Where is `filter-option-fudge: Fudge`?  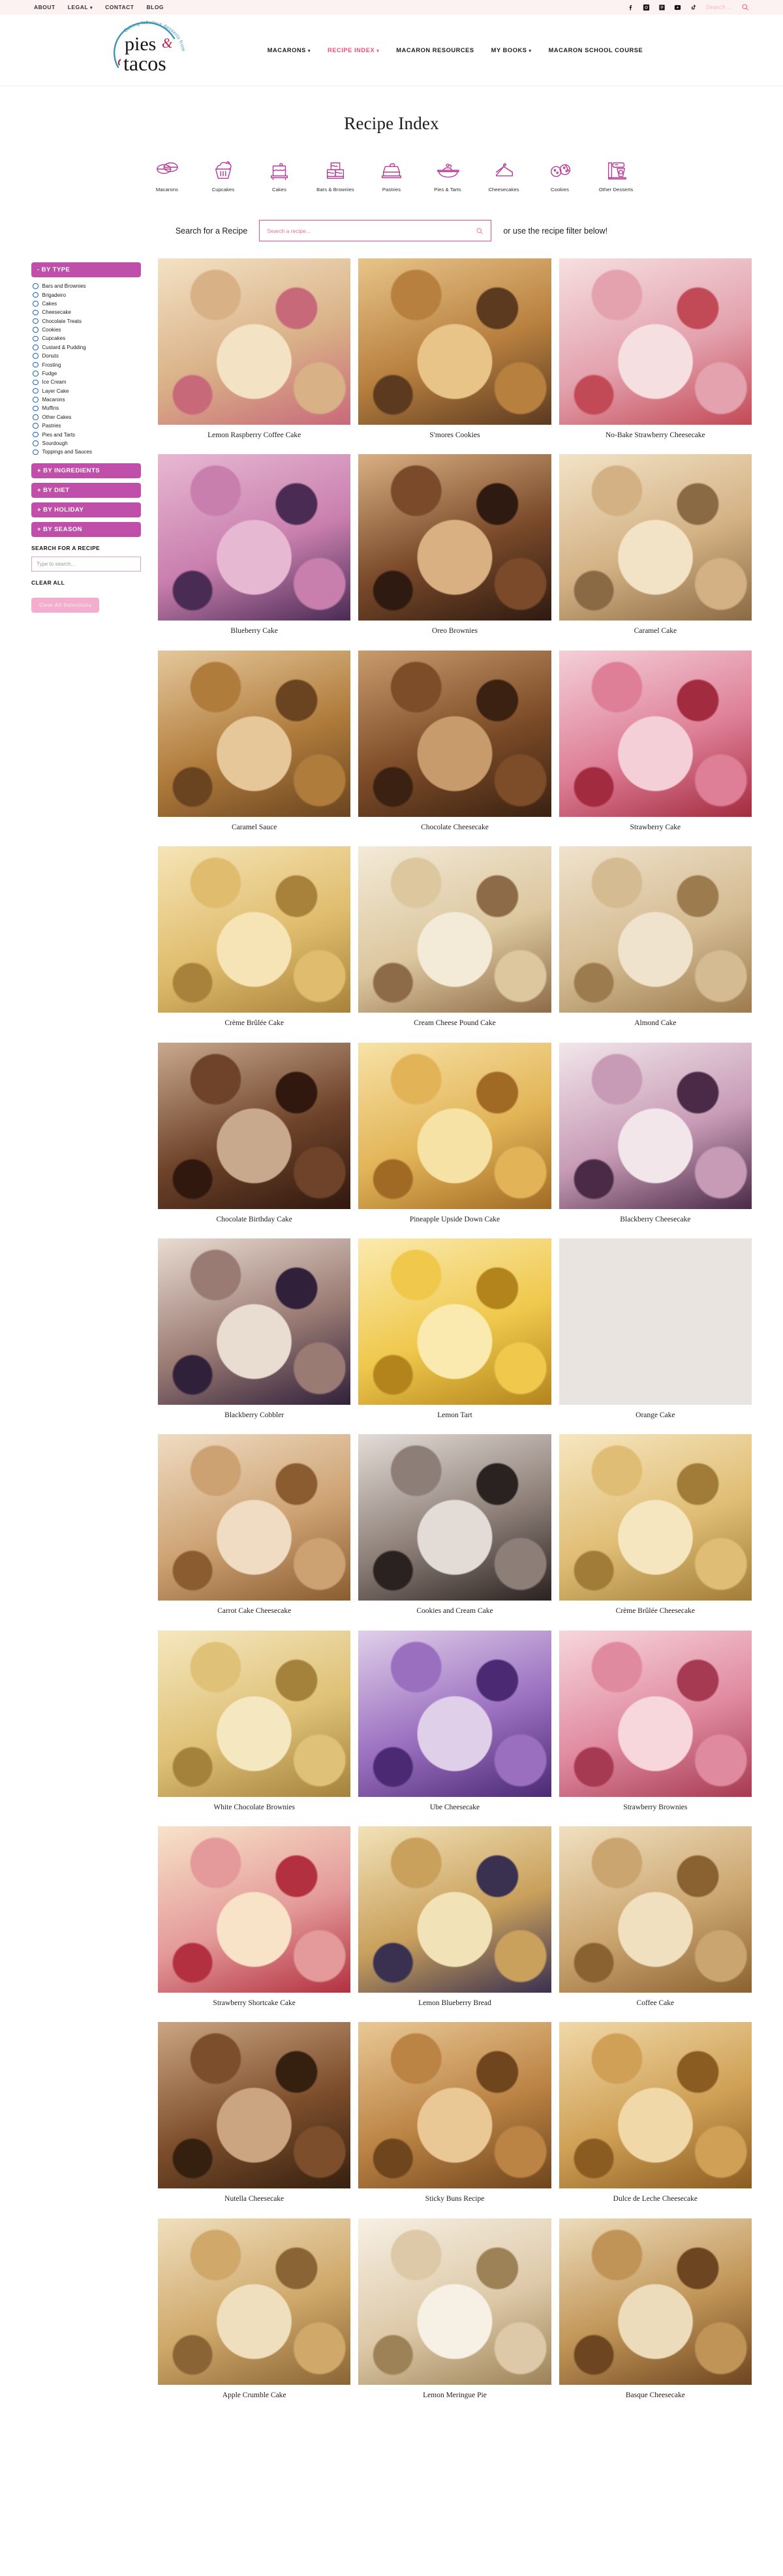 filter-option-fudge: Fudge is located at coordinates (87, 373).